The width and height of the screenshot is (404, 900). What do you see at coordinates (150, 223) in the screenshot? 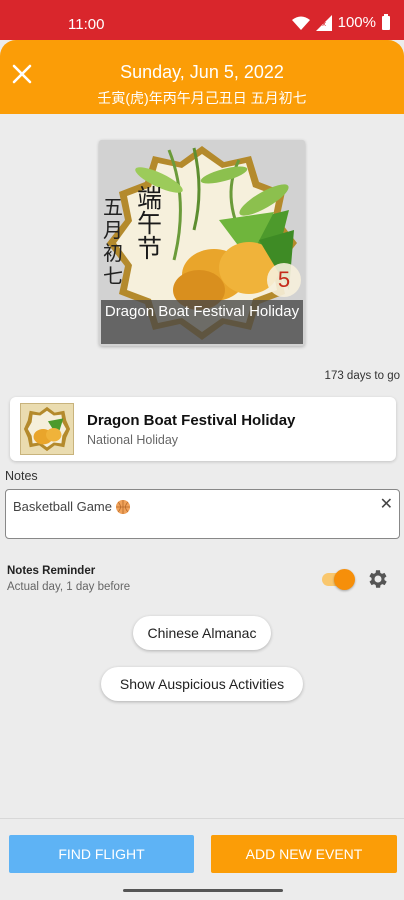
I see `festival-chinese-title: 端午节` at bounding box center [150, 223].